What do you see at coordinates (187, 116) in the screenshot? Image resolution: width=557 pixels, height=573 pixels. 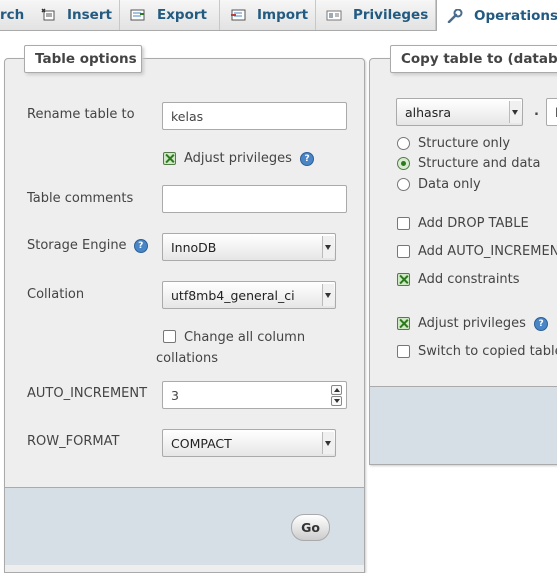 I see `rename-value: kelas` at bounding box center [187, 116].